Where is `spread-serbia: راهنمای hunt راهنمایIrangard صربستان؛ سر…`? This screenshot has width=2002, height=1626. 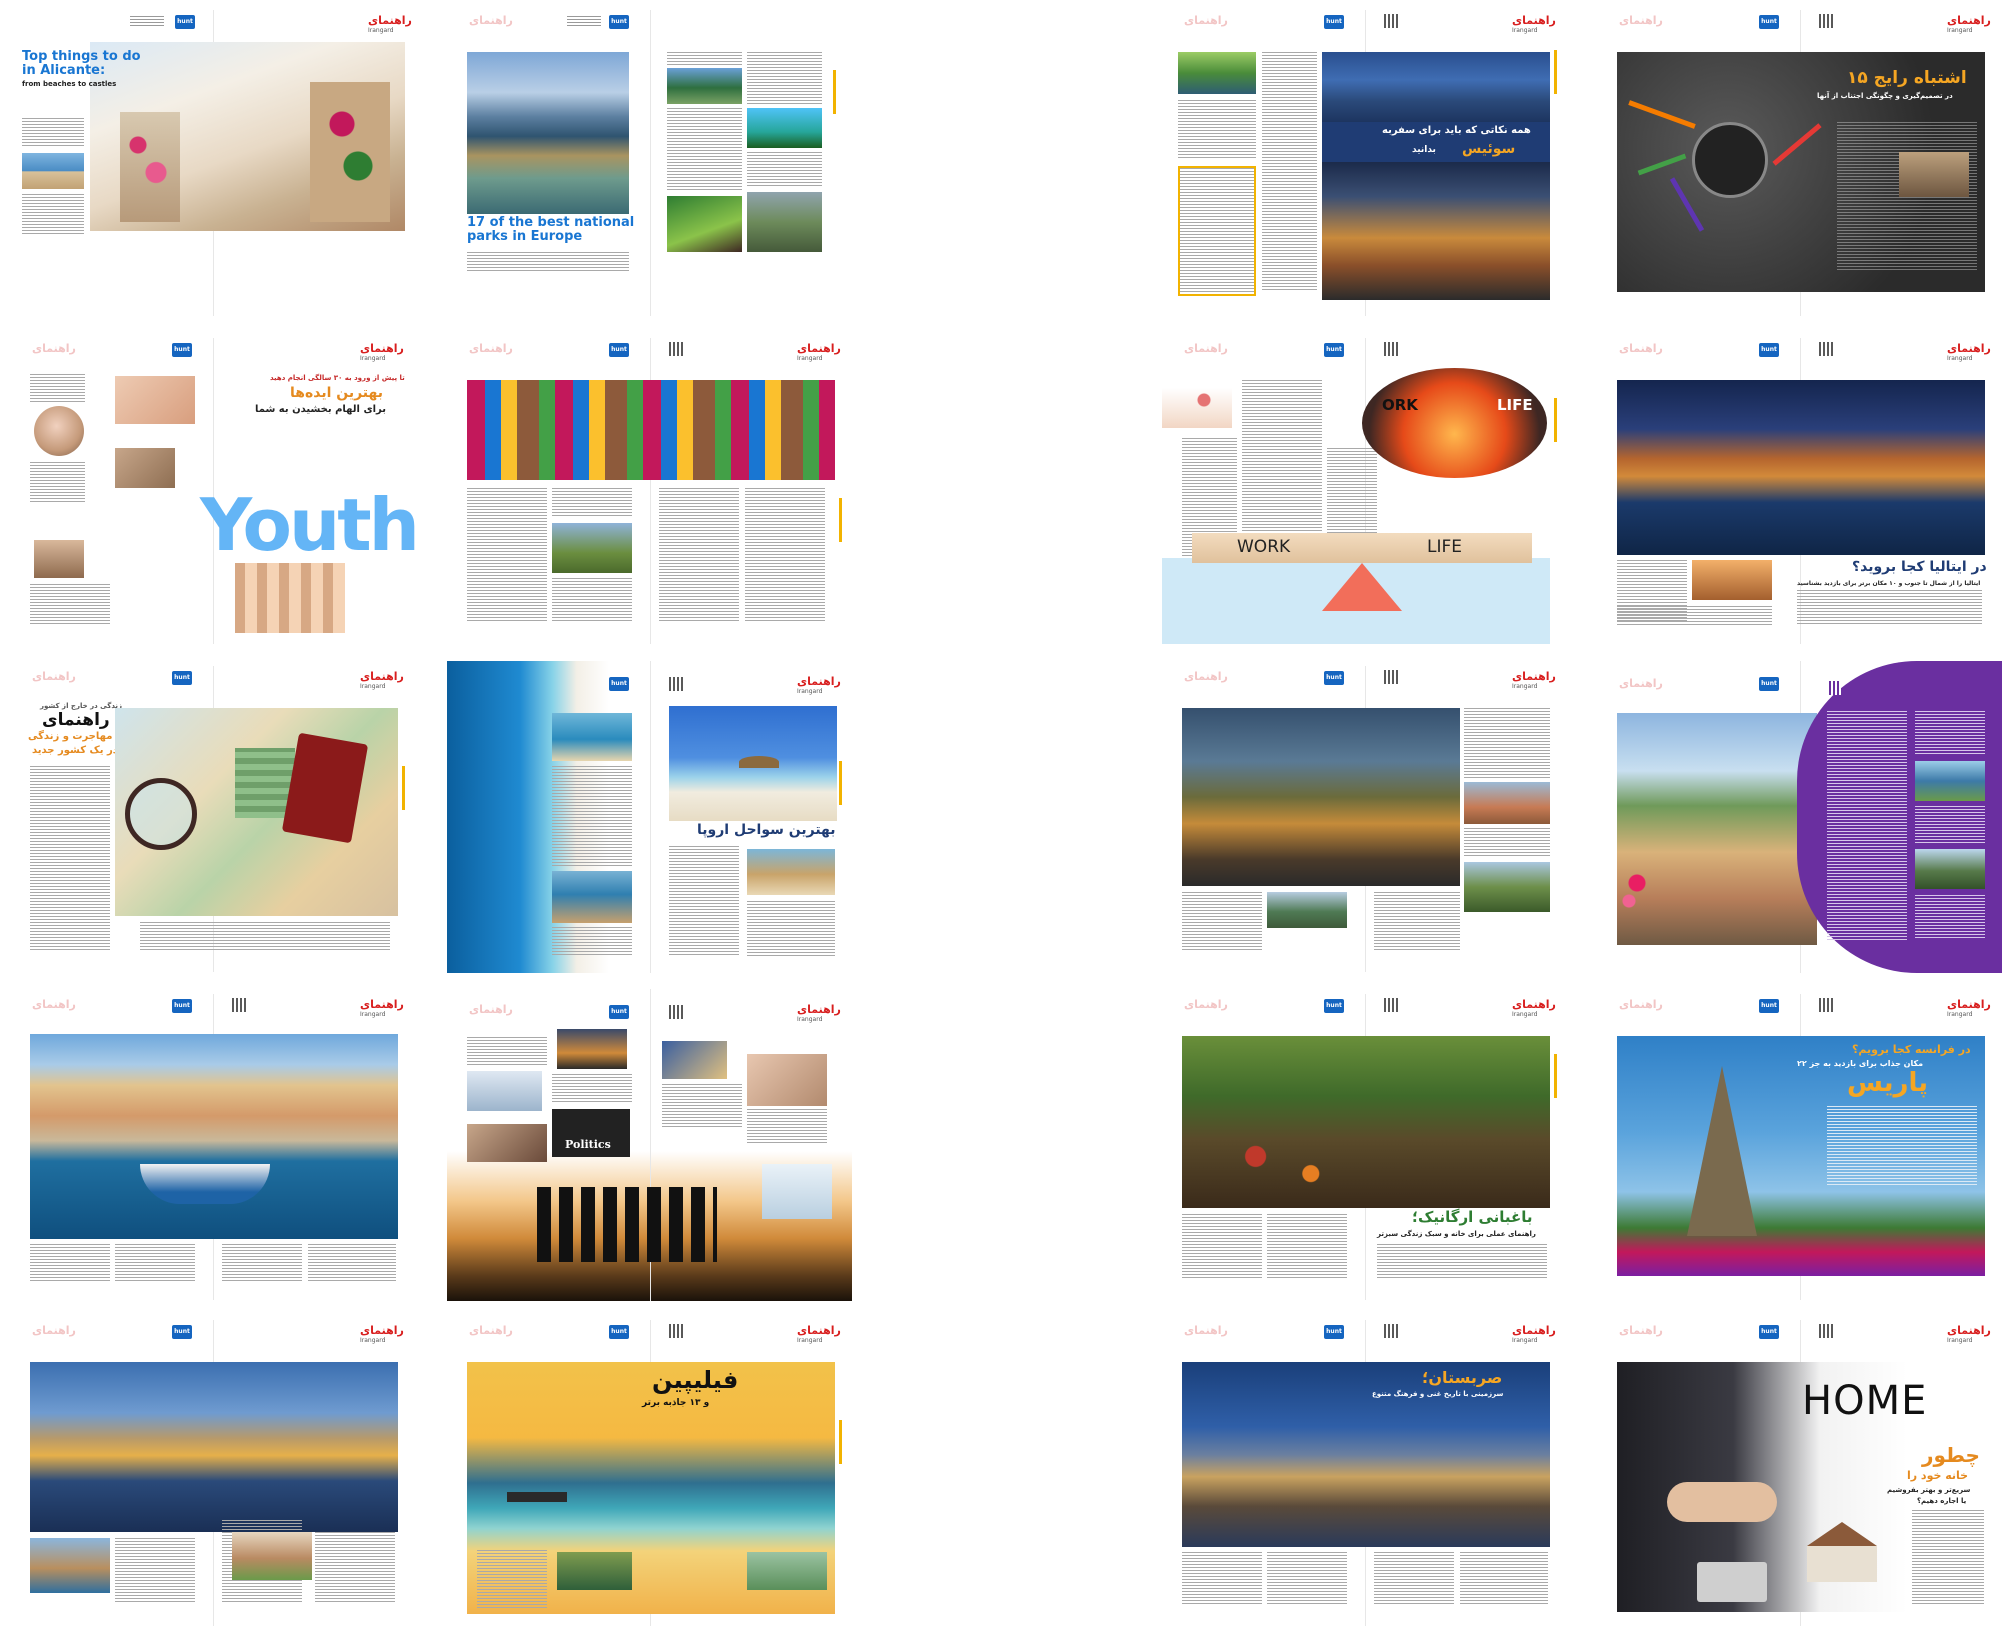
spread-serbia: راهنمای hunt راهنمایIrangard صربستان؛ سر… is located at coordinates (1364, 1473).